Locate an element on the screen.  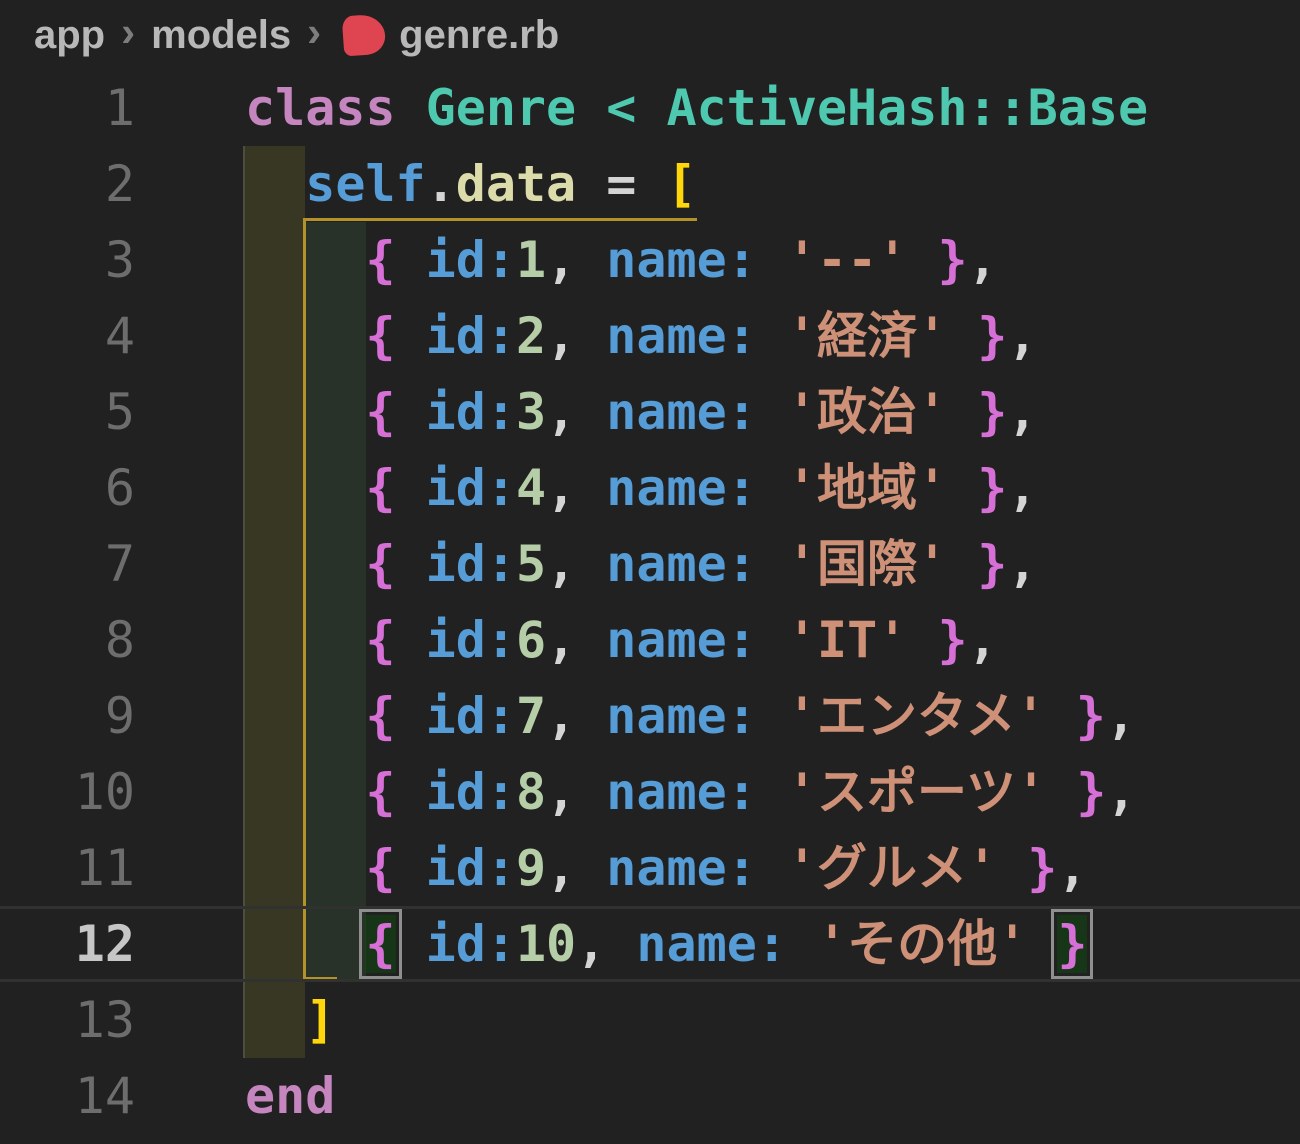
line-number: 6 is located at coordinates (67, 488).